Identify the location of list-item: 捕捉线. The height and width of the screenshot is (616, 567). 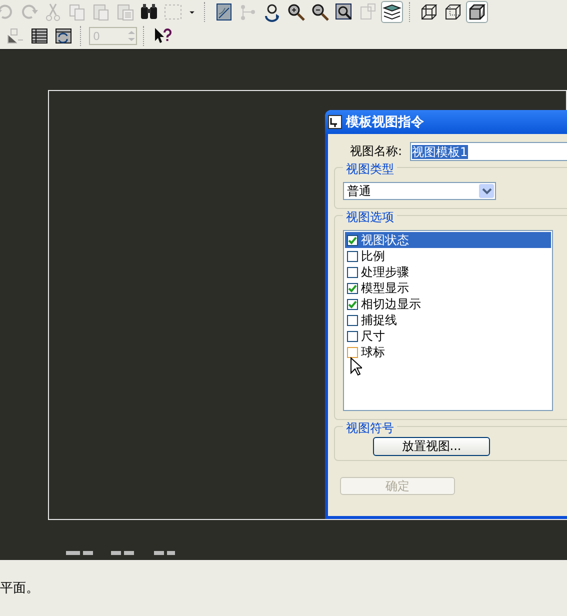
(448, 320).